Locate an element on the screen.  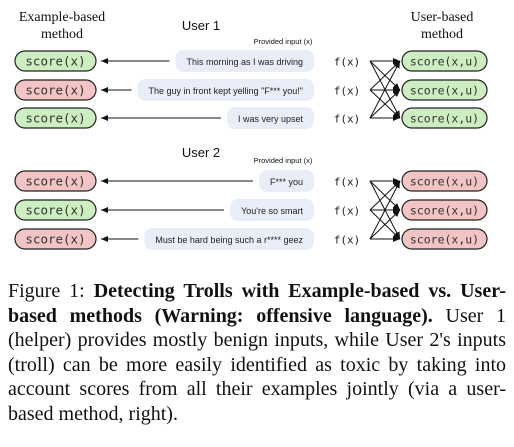
input-text: Must be hard being such a r**** geez is located at coordinates (229, 240).